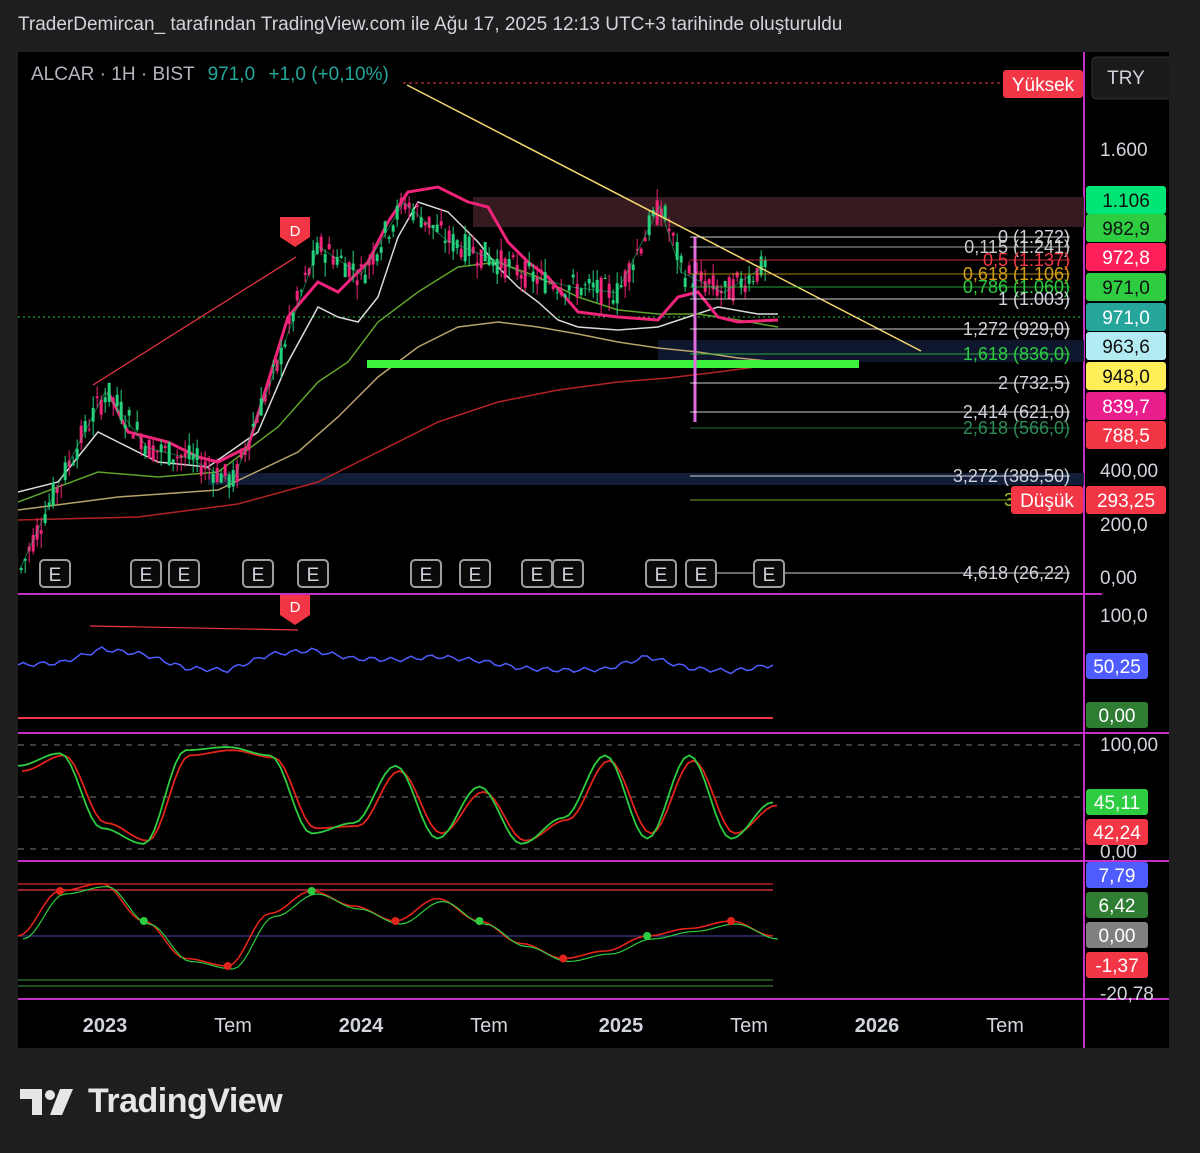  What do you see at coordinates (1126, 78) in the screenshot?
I see `currency-label: TRY` at bounding box center [1126, 78].